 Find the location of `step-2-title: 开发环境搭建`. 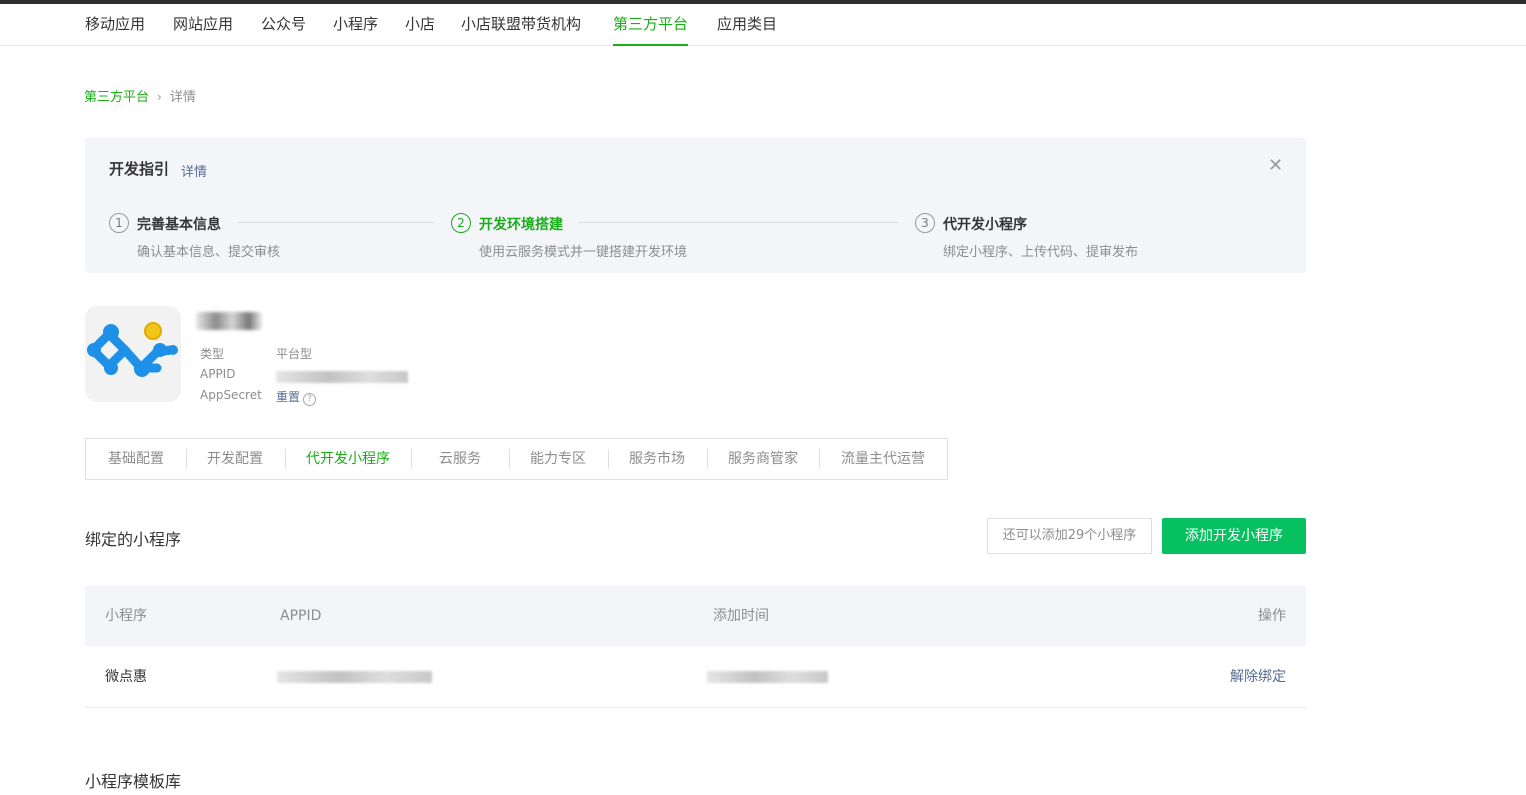

step-2-title: 开发环境搭建 is located at coordinates (521, 225).